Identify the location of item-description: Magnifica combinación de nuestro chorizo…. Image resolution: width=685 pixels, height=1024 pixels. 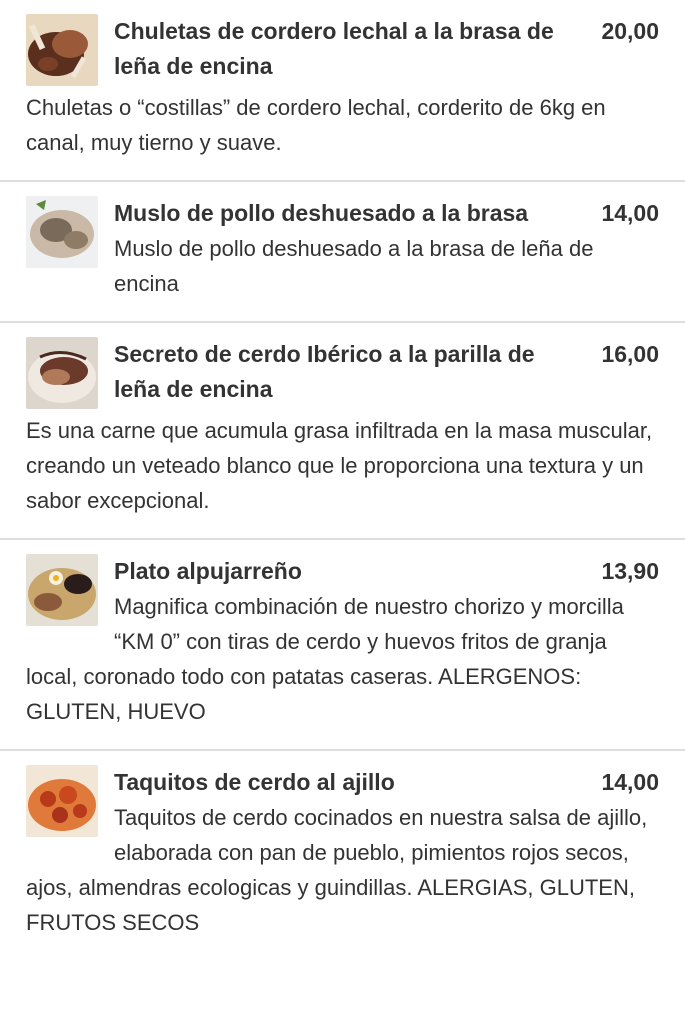
(325, 659).